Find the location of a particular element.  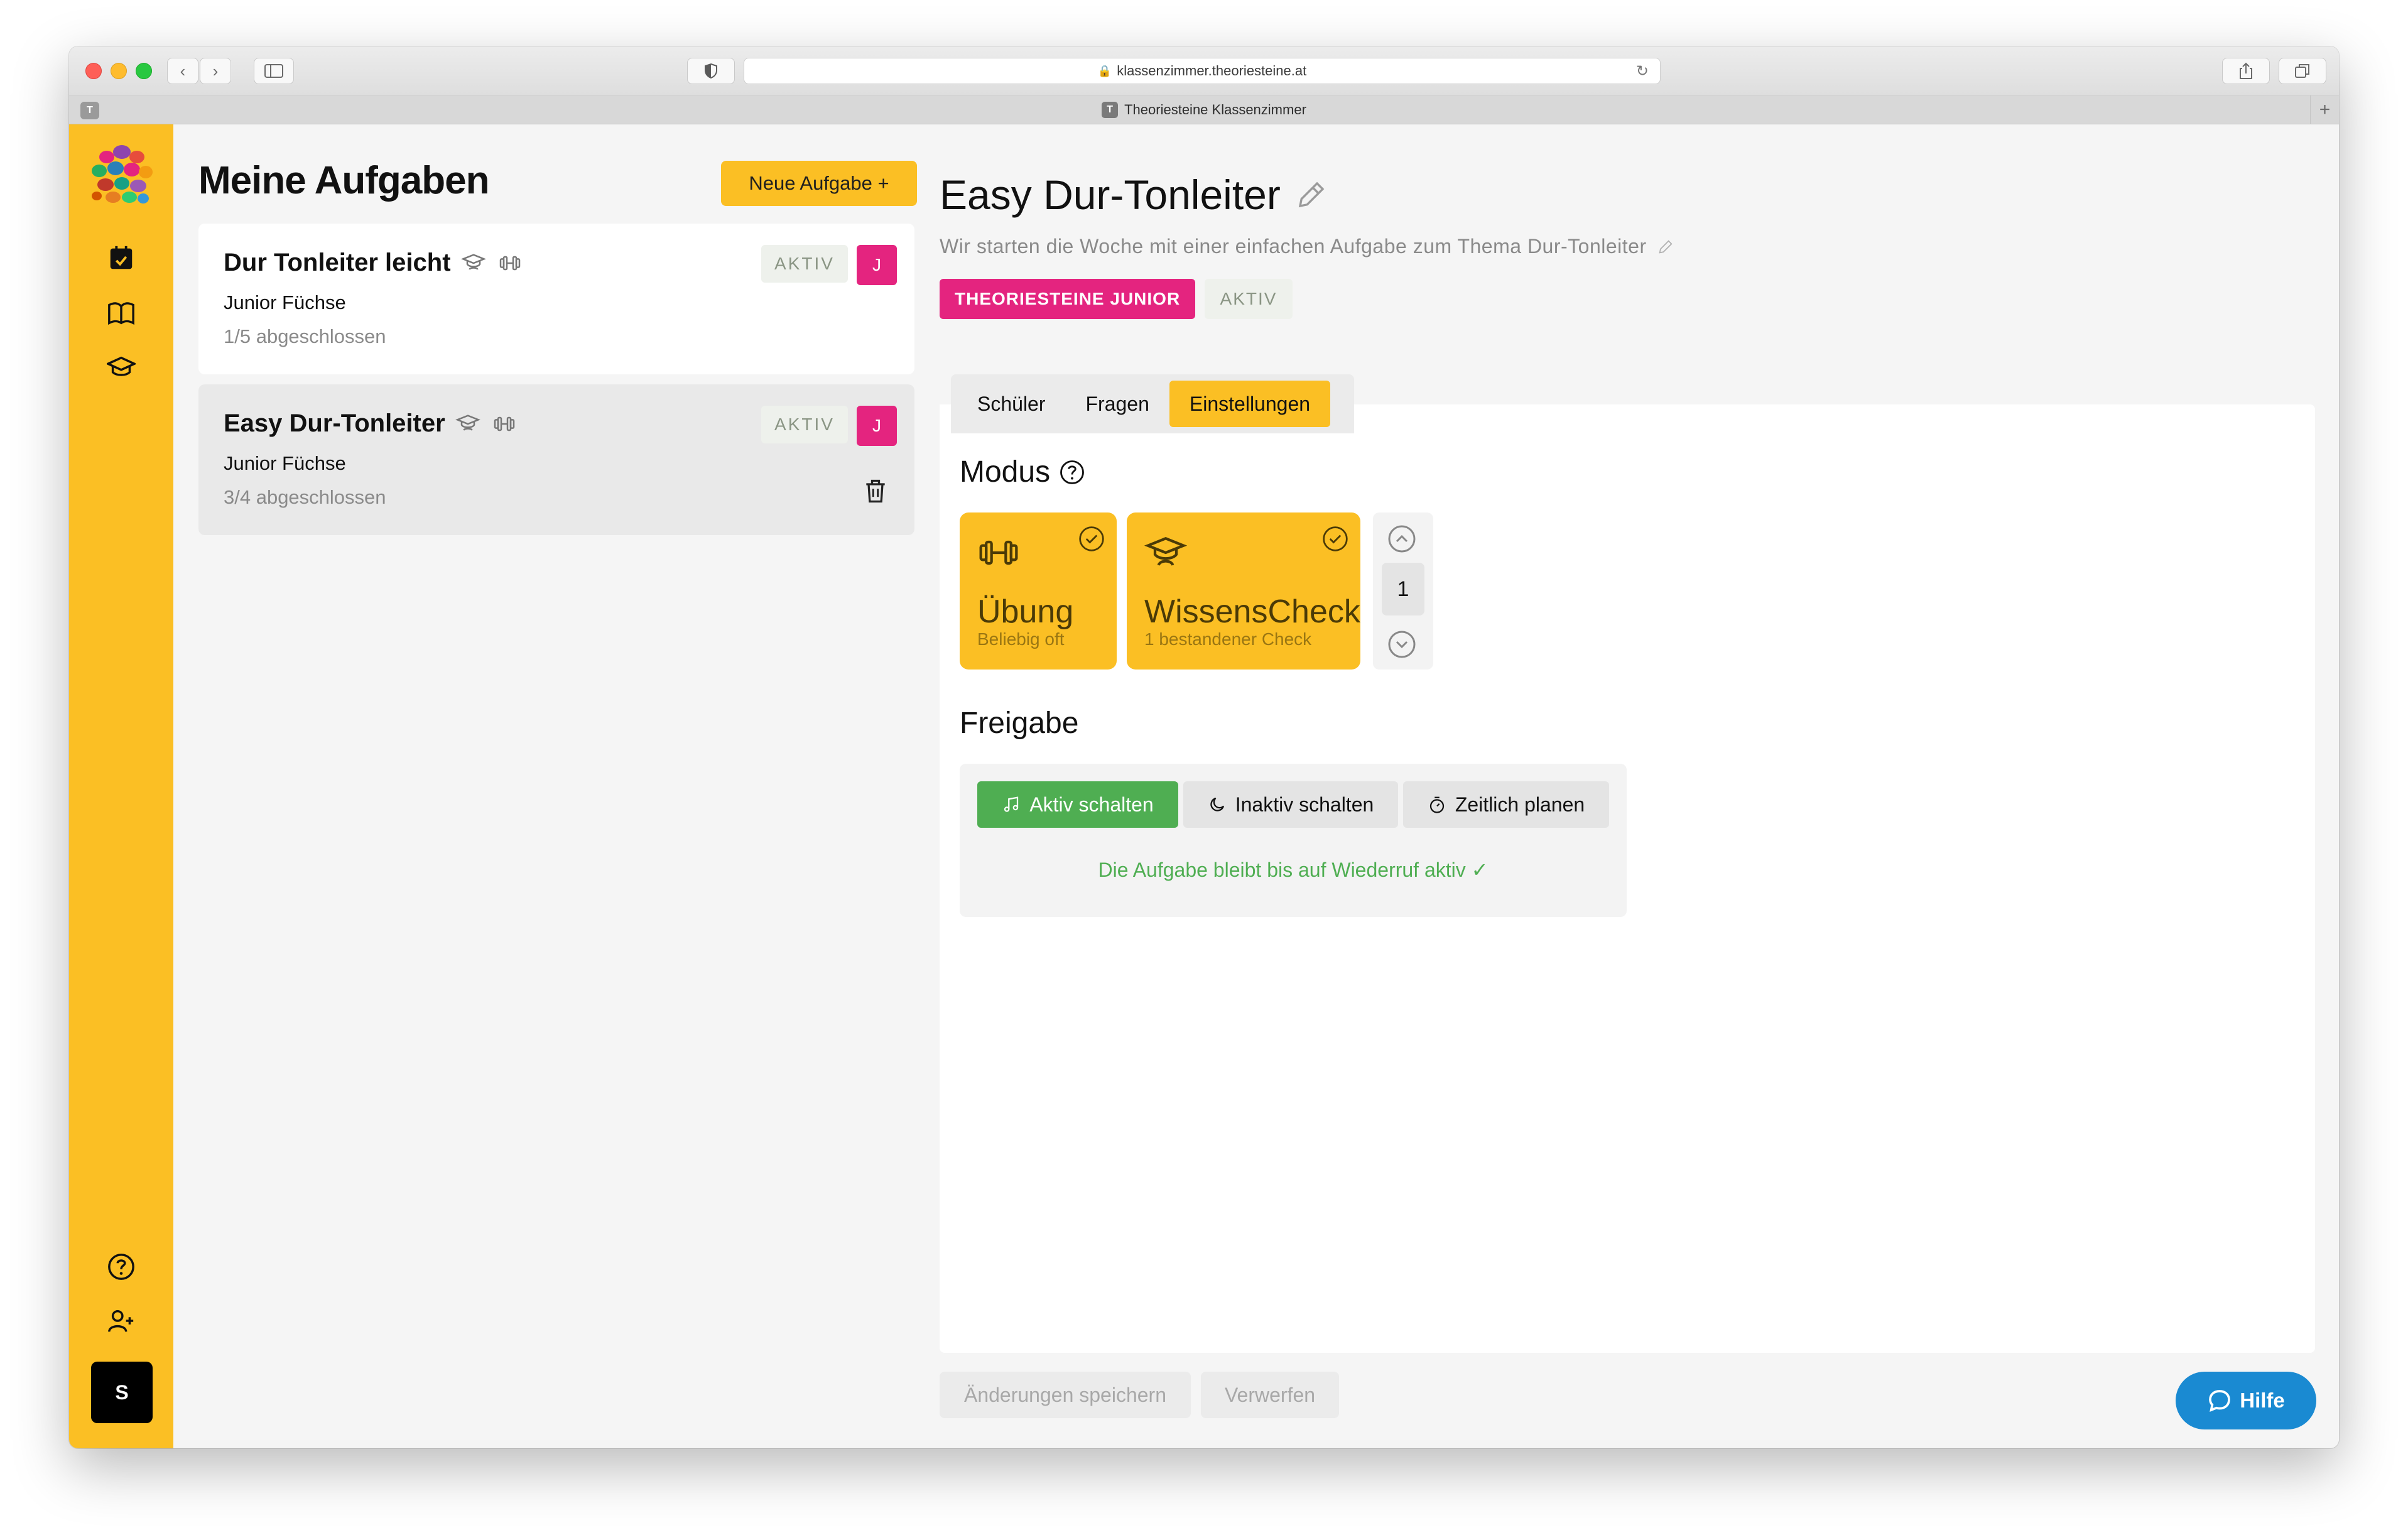

schedule-button: Zeitlich planen is located at coordinates (1506, 804).